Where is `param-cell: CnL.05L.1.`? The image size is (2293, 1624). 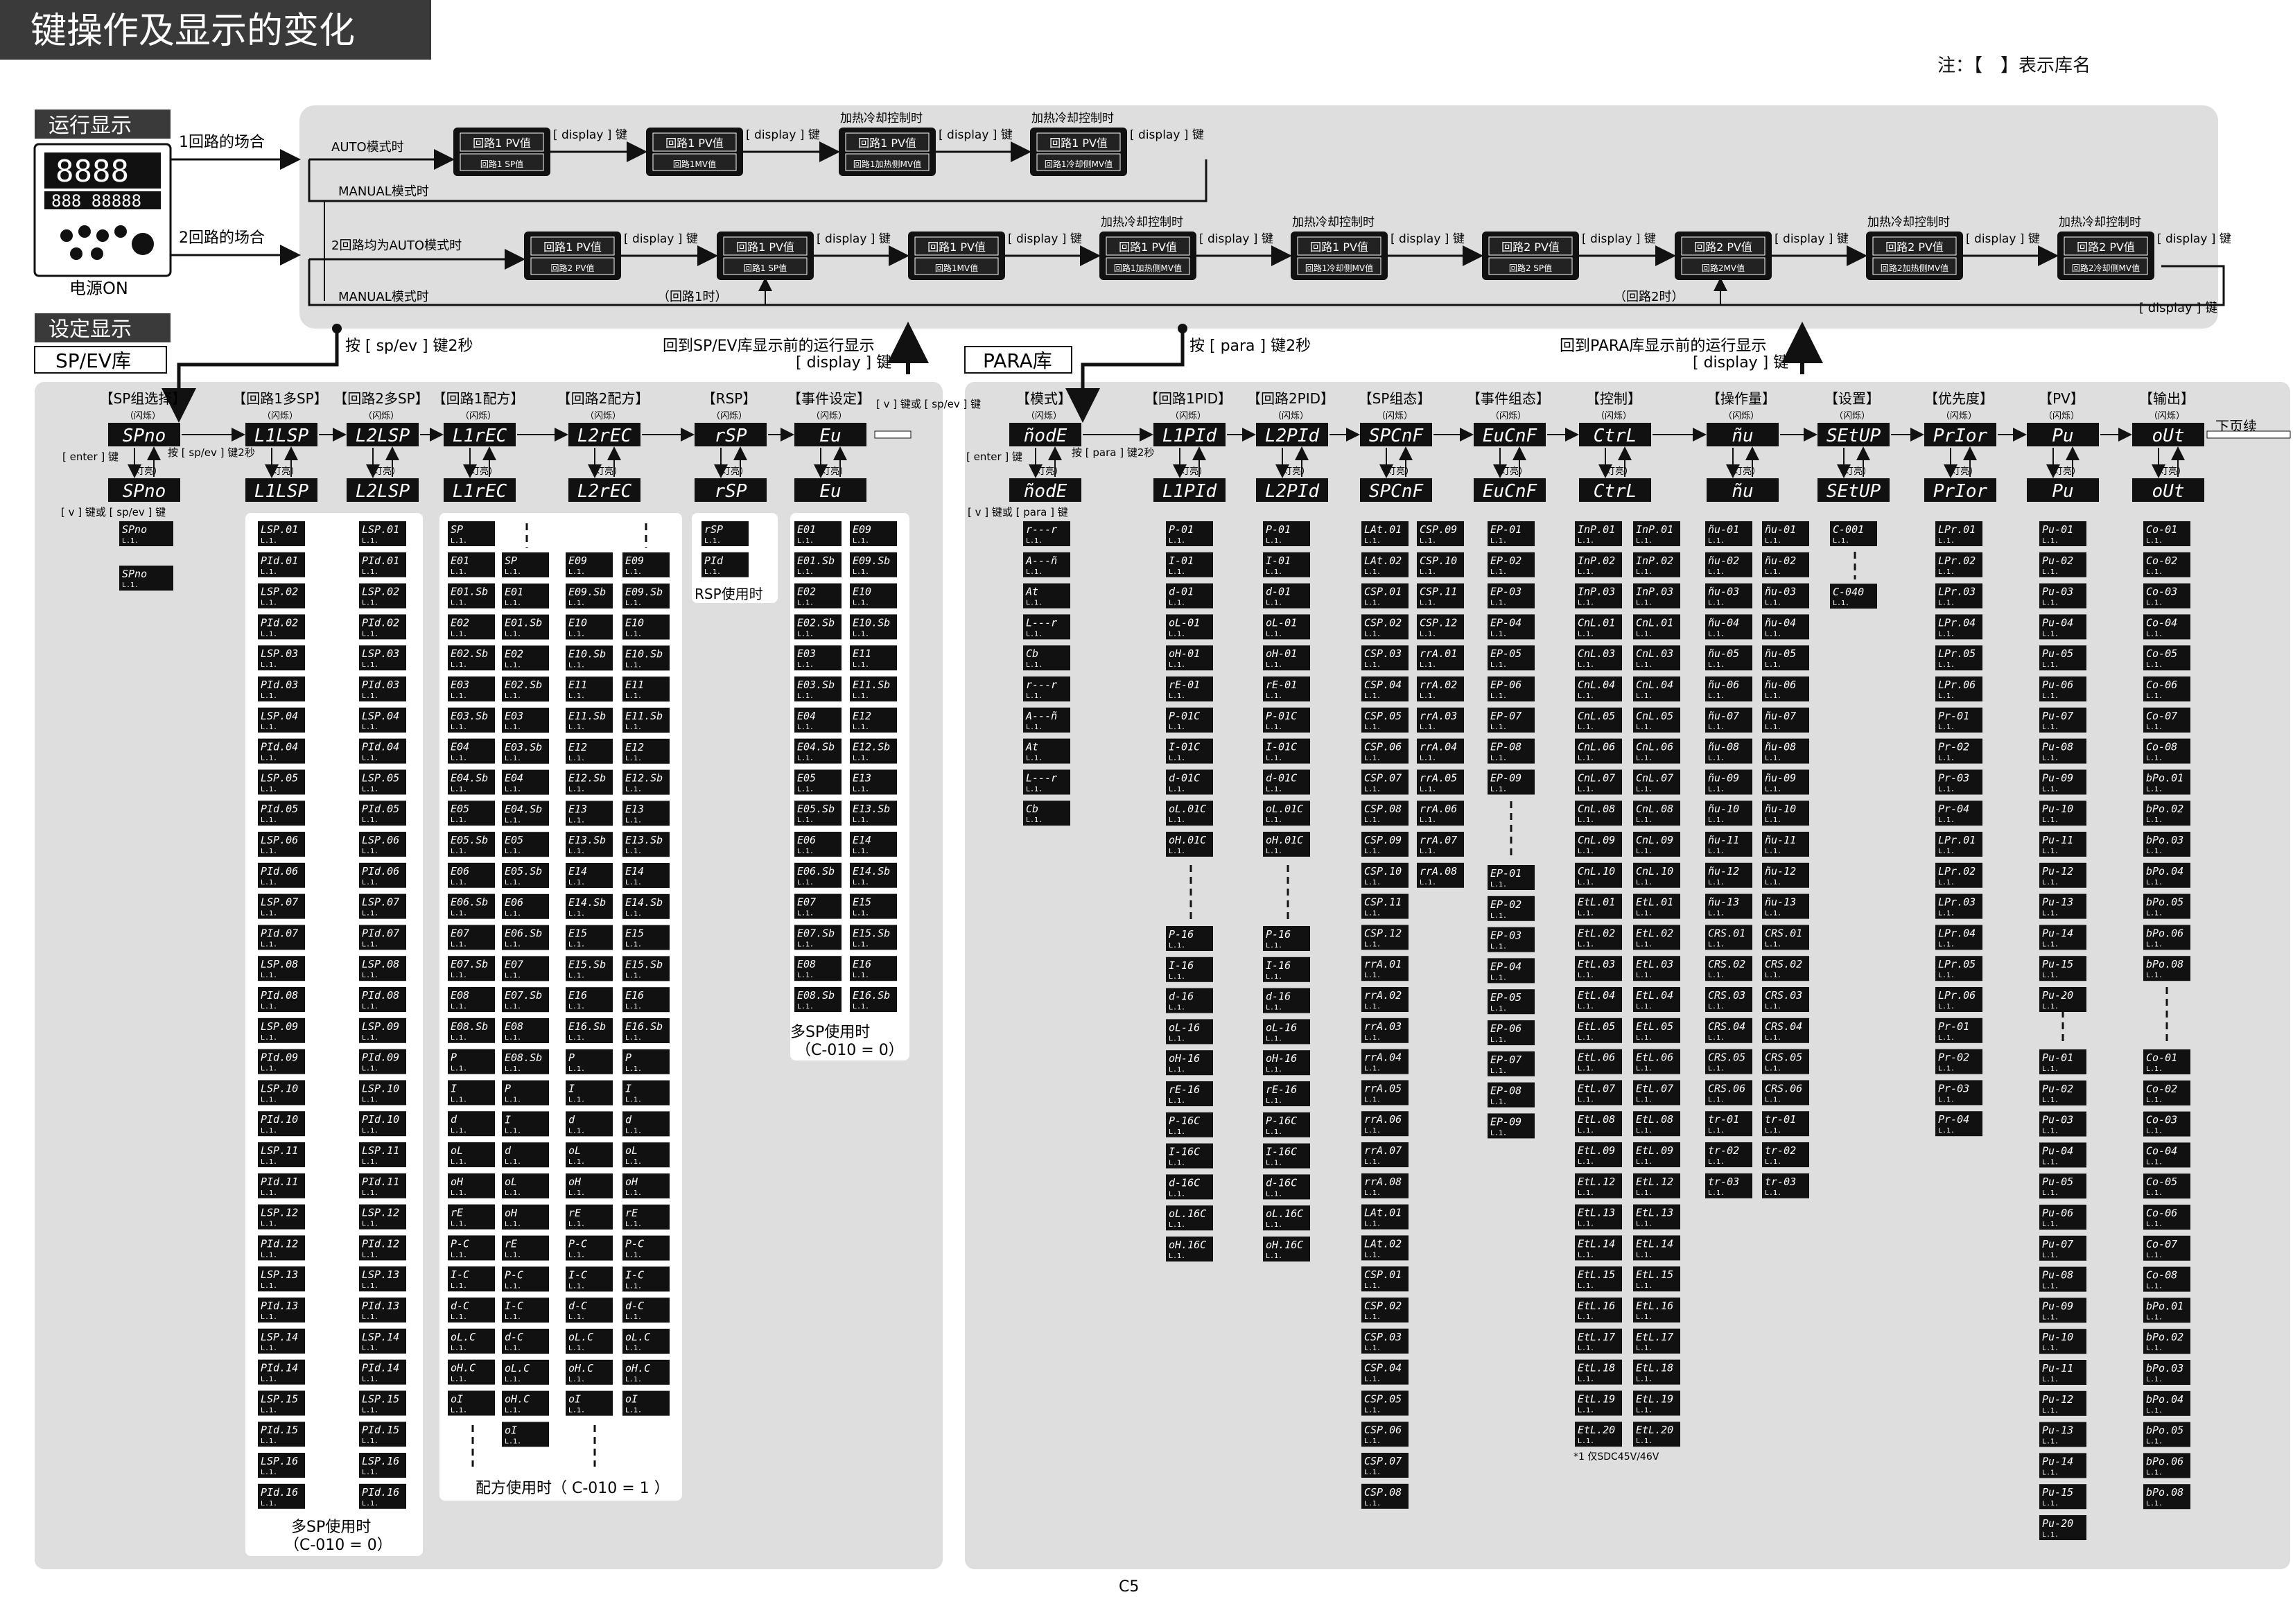 param-cell: CnL.05L.1. is located at coordinates (1656, 720).